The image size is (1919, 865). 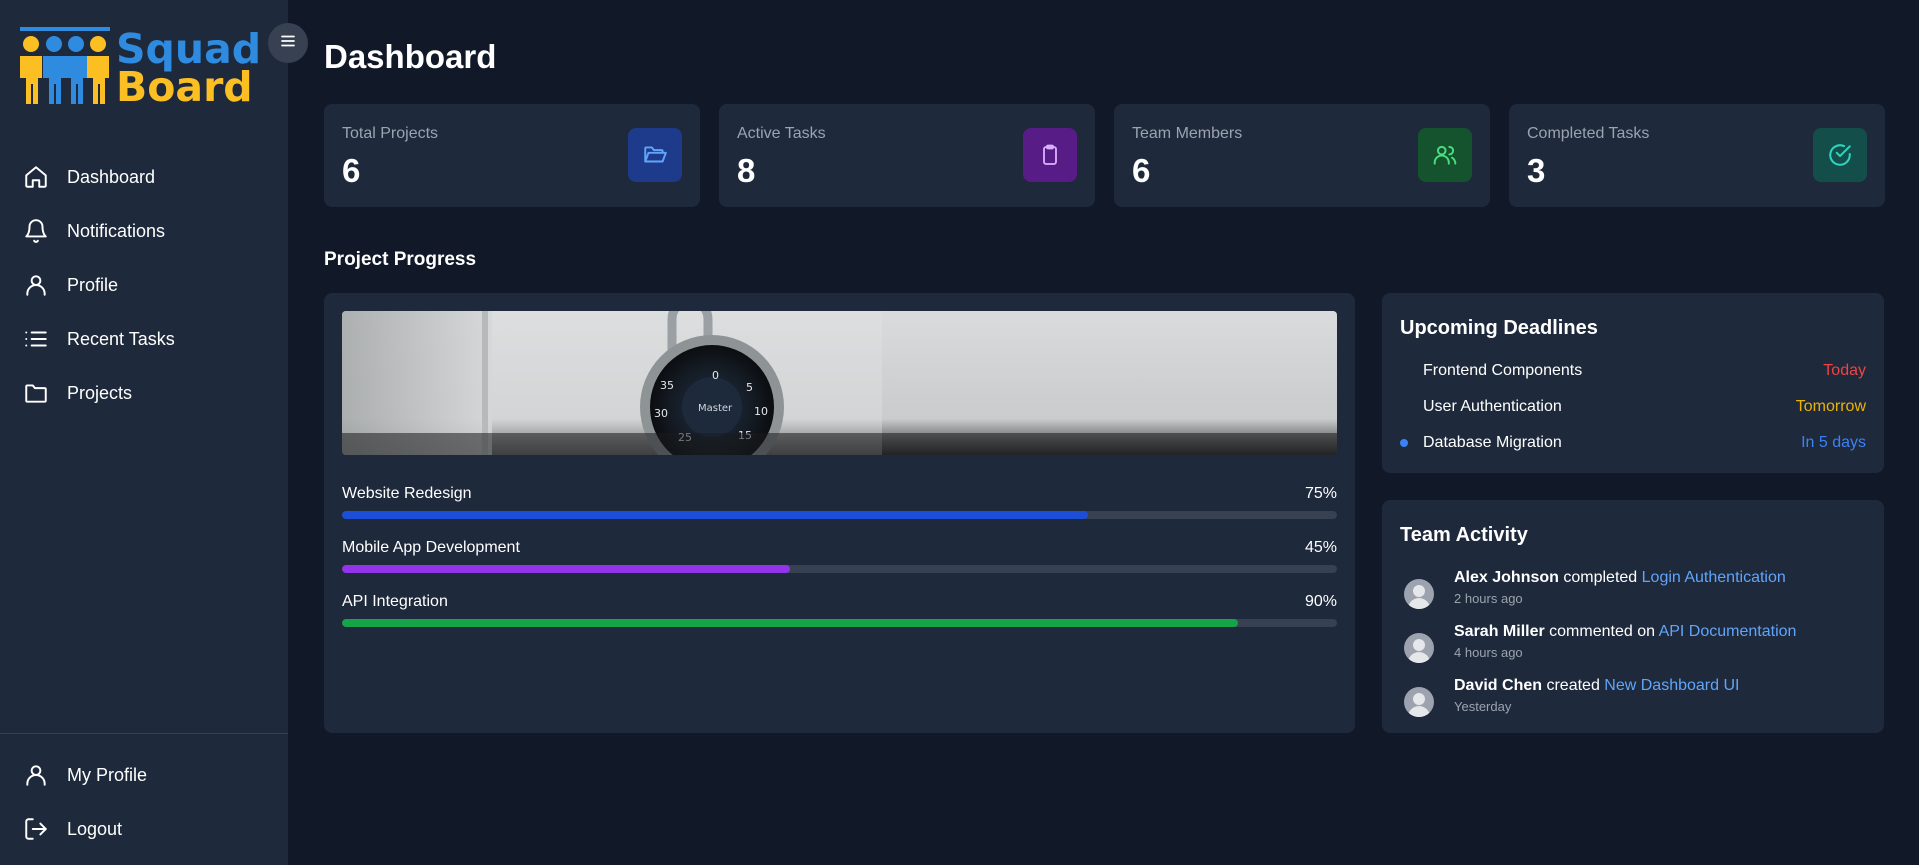 I want to click on activity-target-link: Login Authentication, so click(x=1714, y=577).